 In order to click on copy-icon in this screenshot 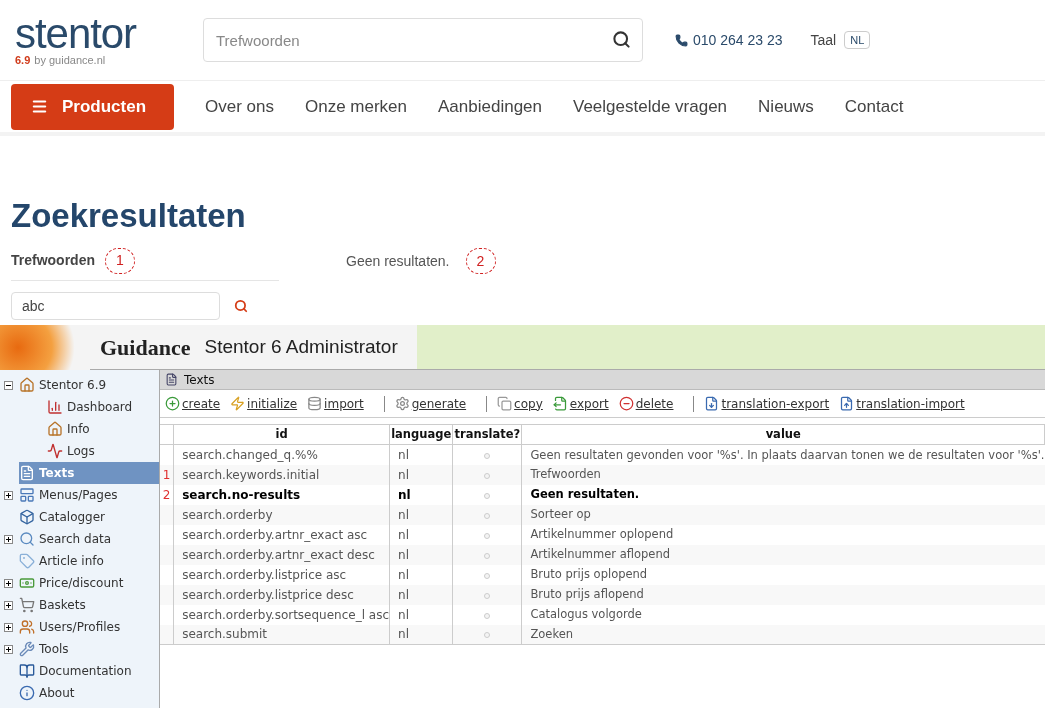, I will do `click(505, 403)`.